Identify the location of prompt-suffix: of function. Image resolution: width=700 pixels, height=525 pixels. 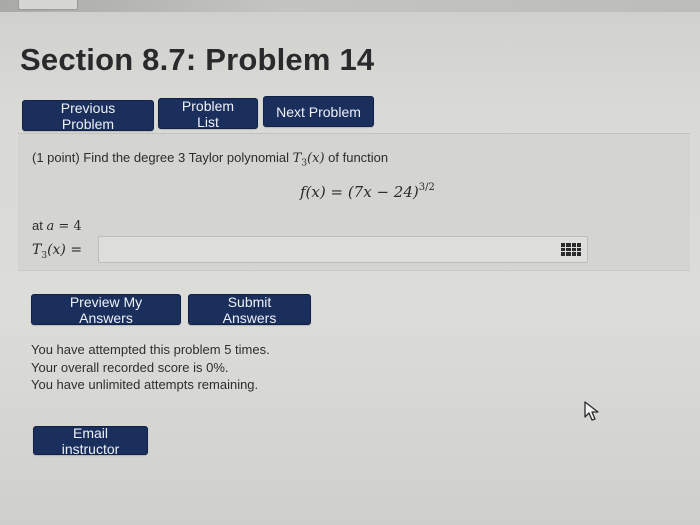
(356, 157).